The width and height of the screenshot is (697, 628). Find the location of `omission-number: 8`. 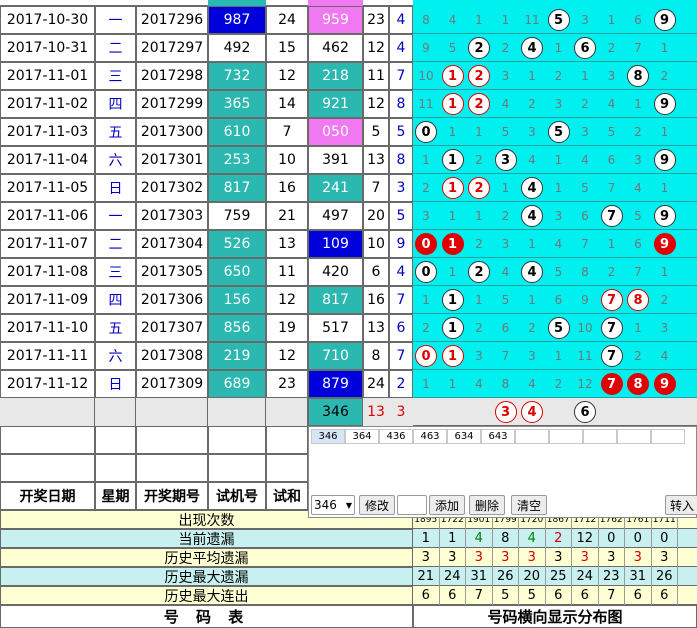

omission-number: 8 is located at coordinates (585, 272).